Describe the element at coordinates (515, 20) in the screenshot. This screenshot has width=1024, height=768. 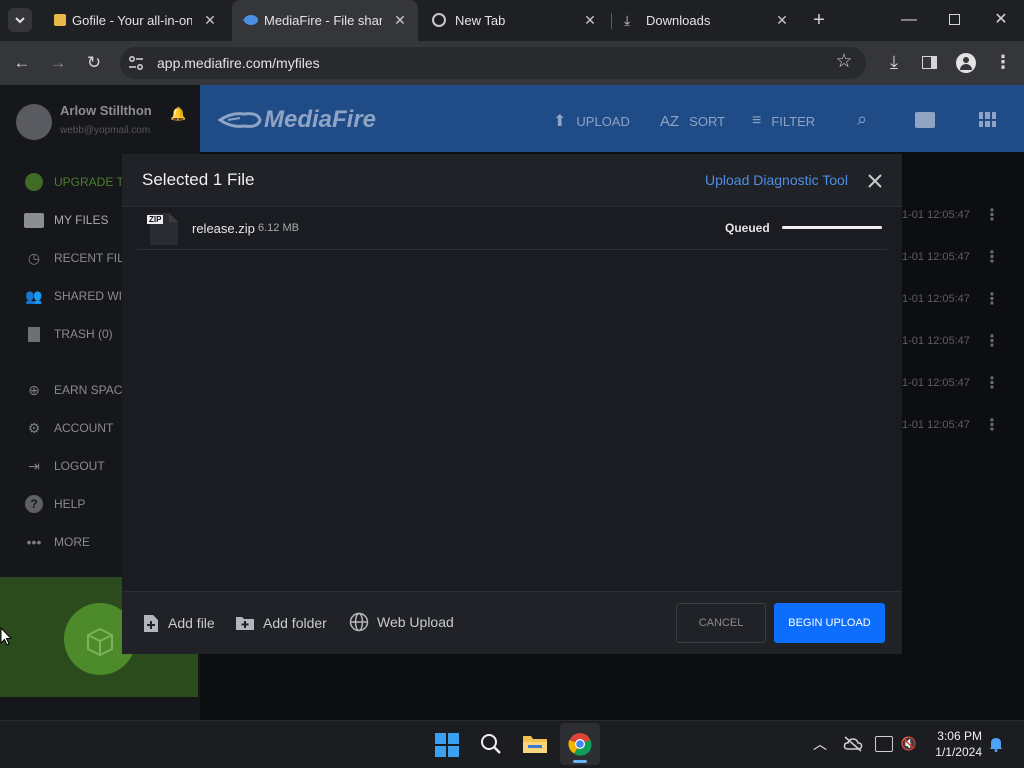
I see `tab-new-tab: New Tab ✕` at that location.